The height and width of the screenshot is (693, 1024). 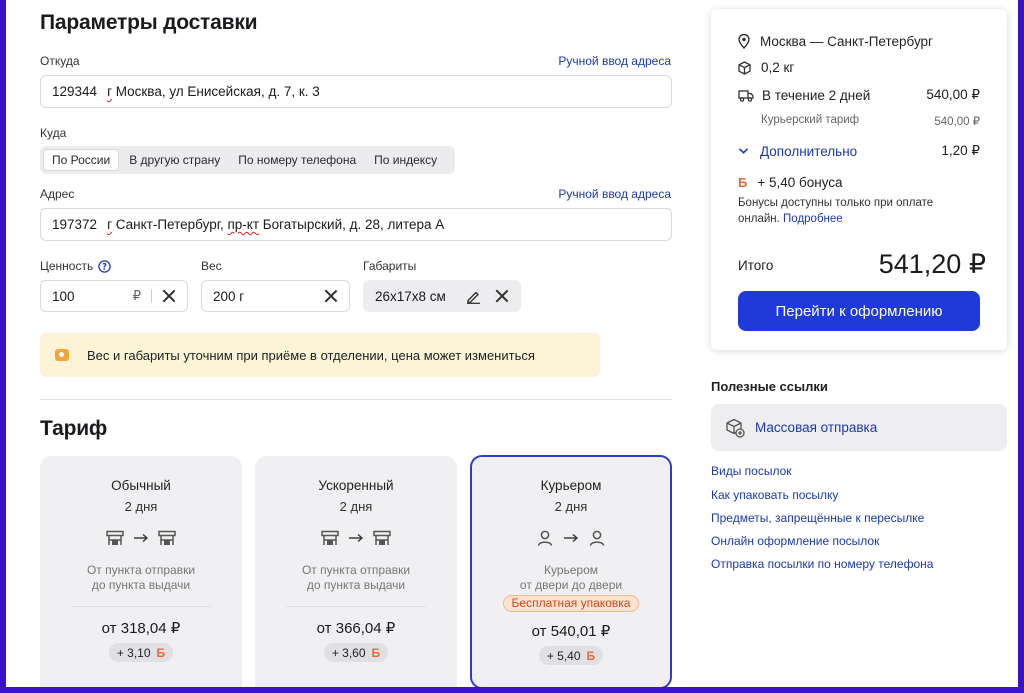 I want to click on dimensions-field: 26x17x8 см, so click(x=442, y=296).